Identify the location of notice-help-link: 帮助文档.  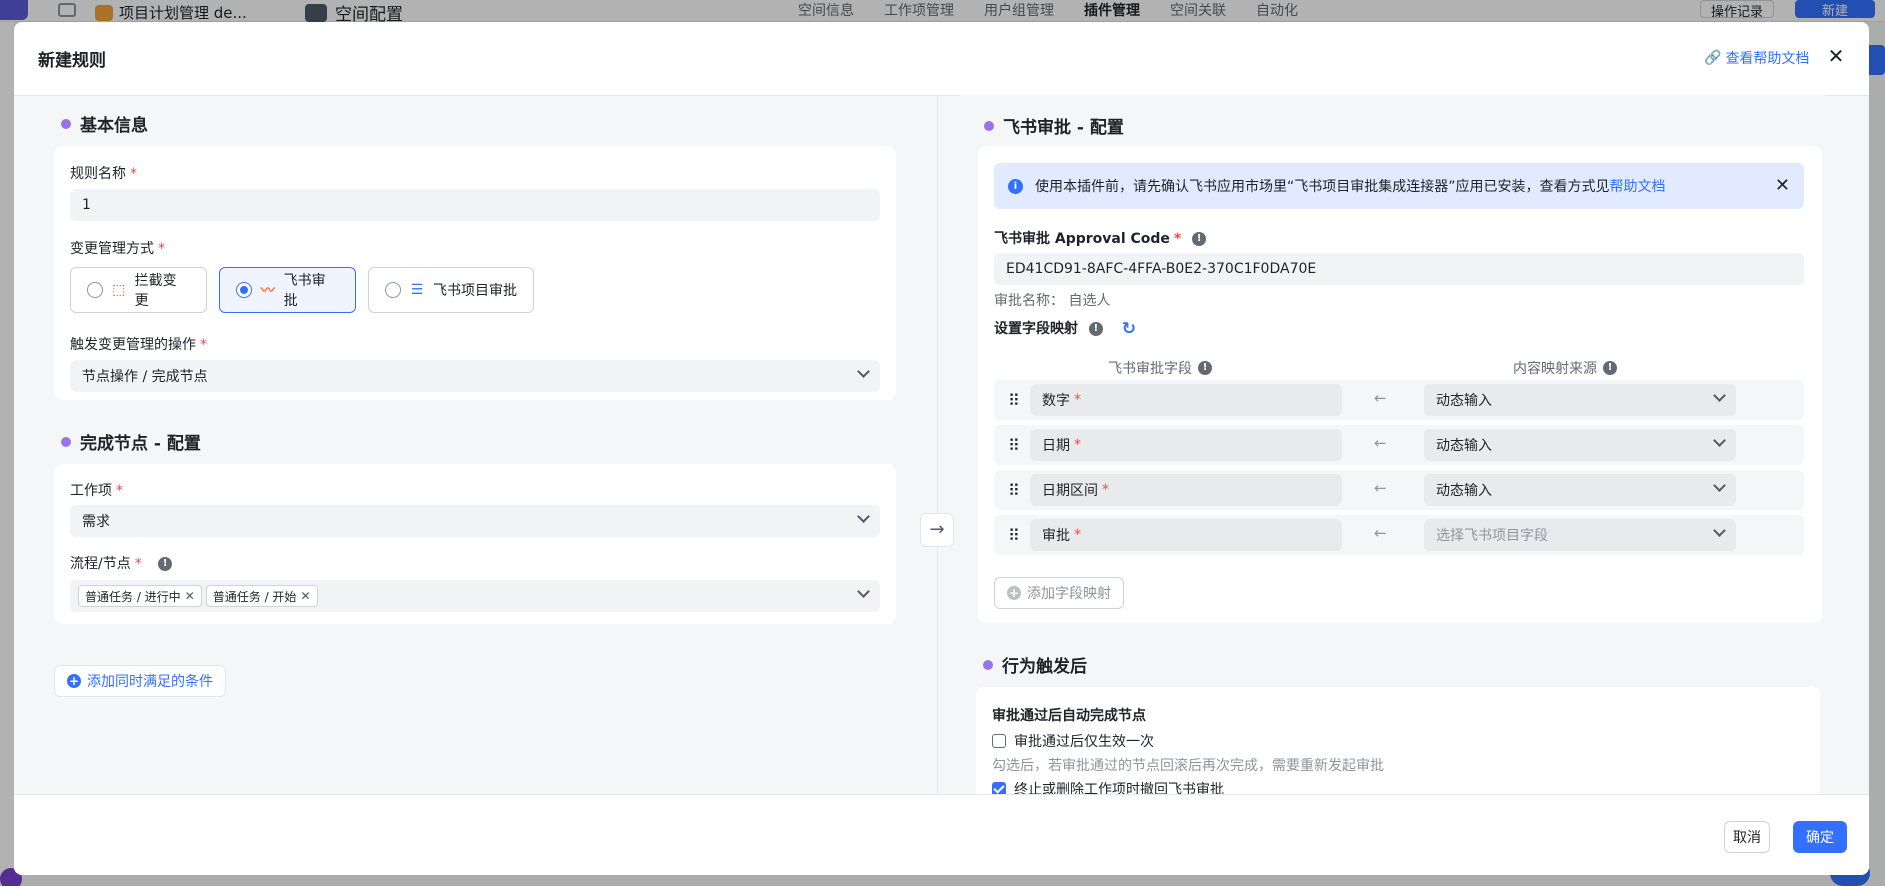
(1638, 186).